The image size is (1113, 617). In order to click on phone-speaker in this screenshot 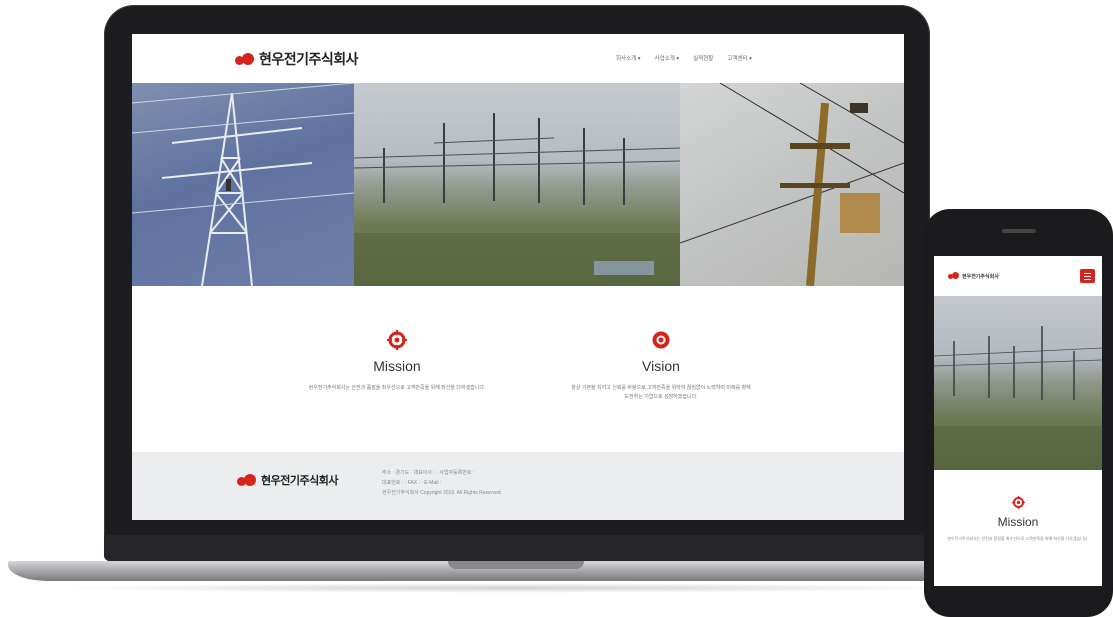, I will do `click(1019, 231)`.